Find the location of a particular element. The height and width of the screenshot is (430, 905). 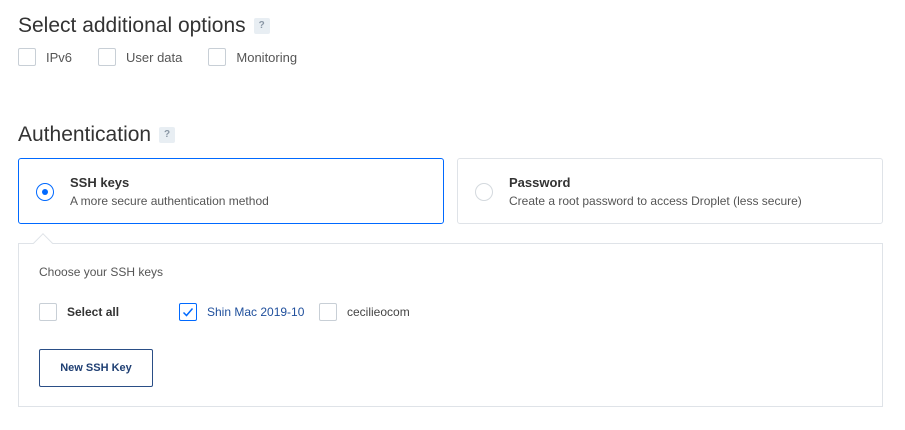

authentication-title-text: Authentication is located at coordinates (85, 134).